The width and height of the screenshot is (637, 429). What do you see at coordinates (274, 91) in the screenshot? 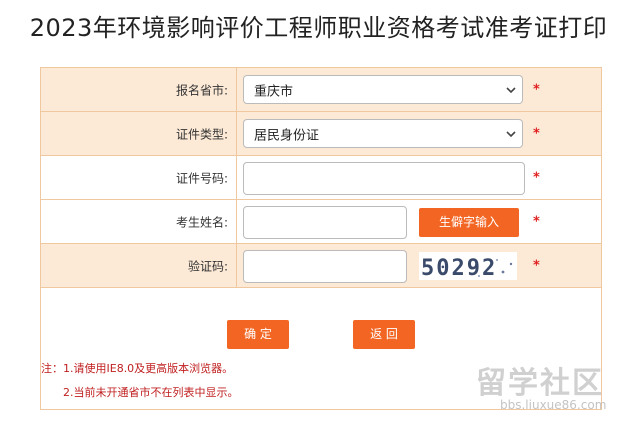
I see `province-selected-value: 重庆市` at bounding box center [274, 91].